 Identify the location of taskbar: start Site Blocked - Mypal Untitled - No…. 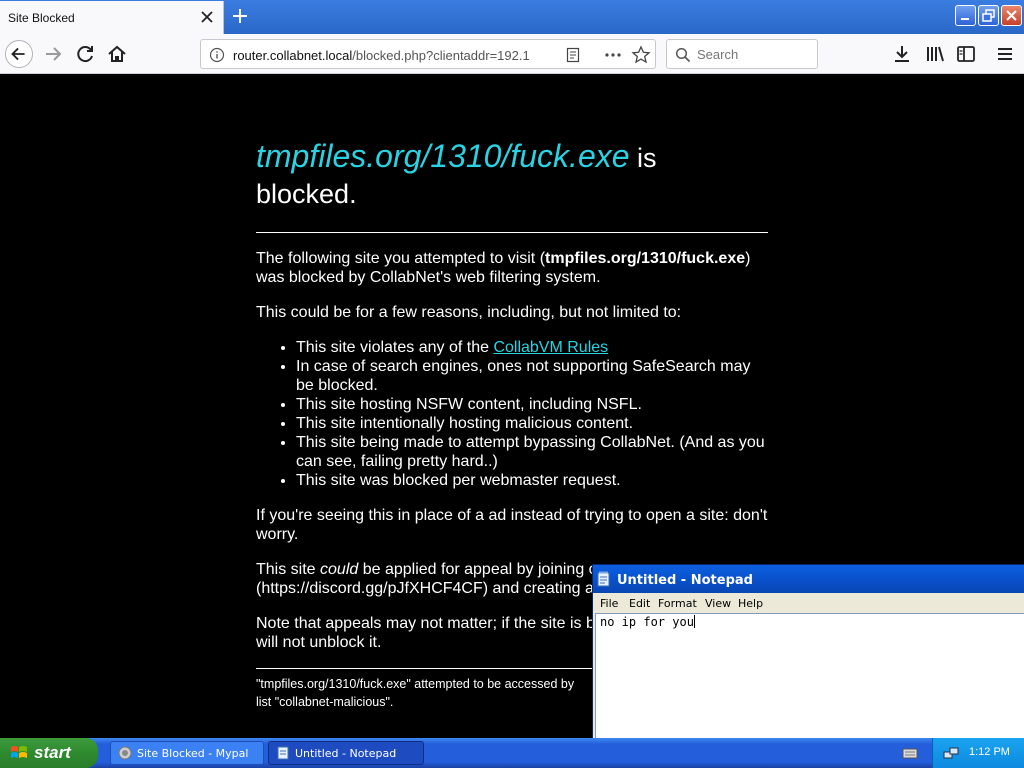
(512, 753).